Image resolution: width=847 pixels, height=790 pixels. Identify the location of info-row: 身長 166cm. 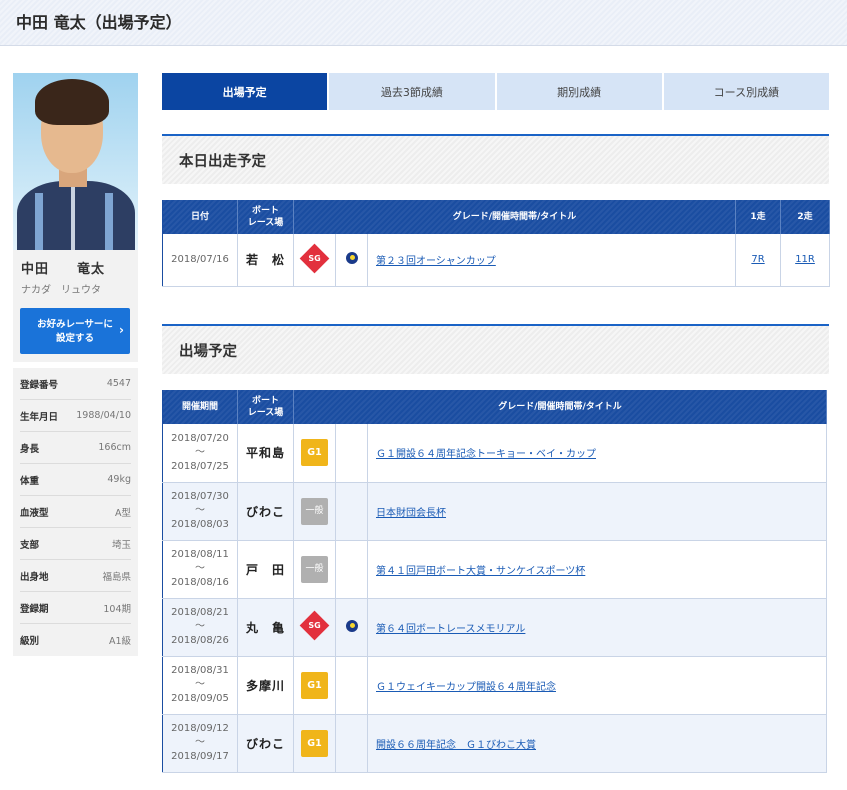
(75, 448).